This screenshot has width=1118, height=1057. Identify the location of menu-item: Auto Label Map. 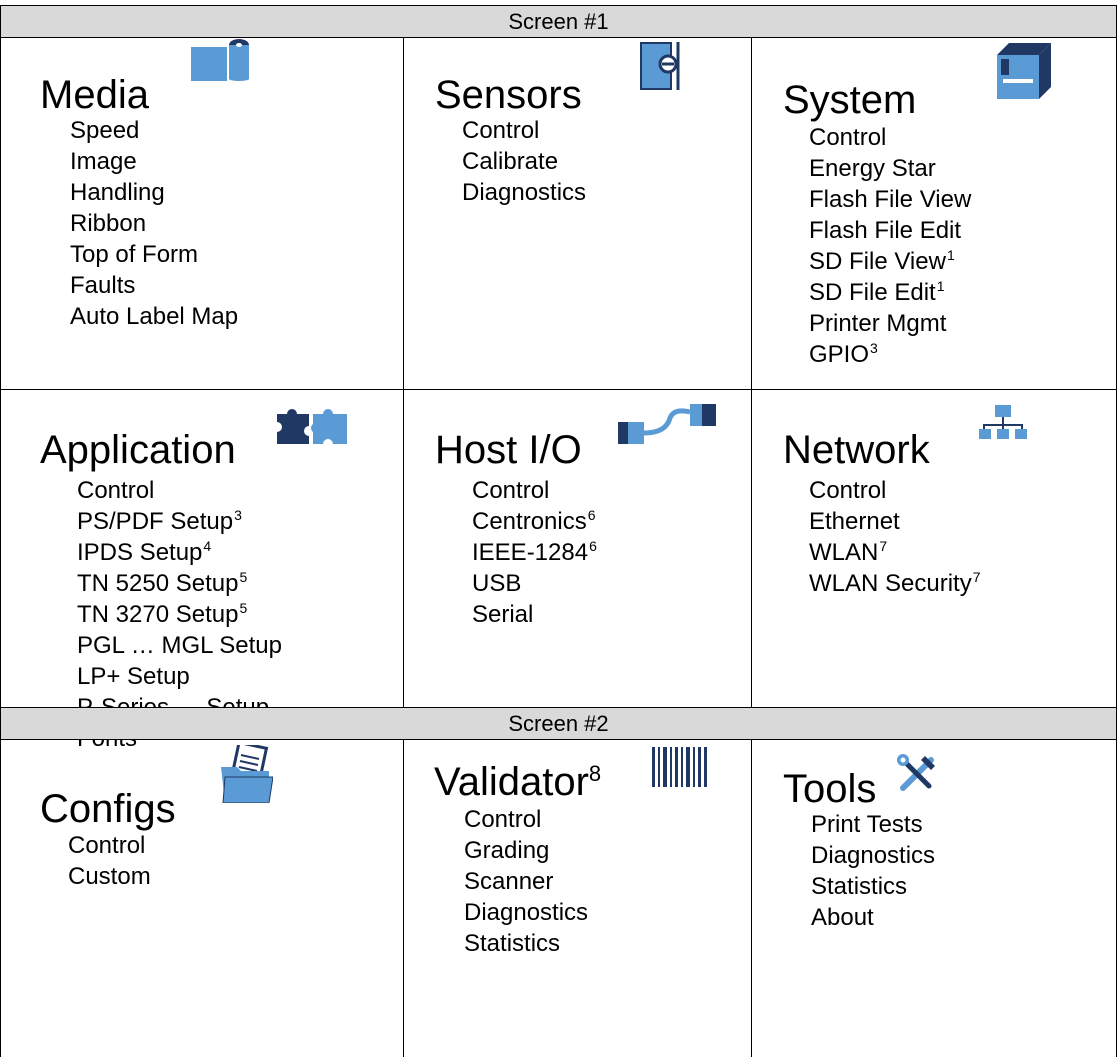
(154, 316).